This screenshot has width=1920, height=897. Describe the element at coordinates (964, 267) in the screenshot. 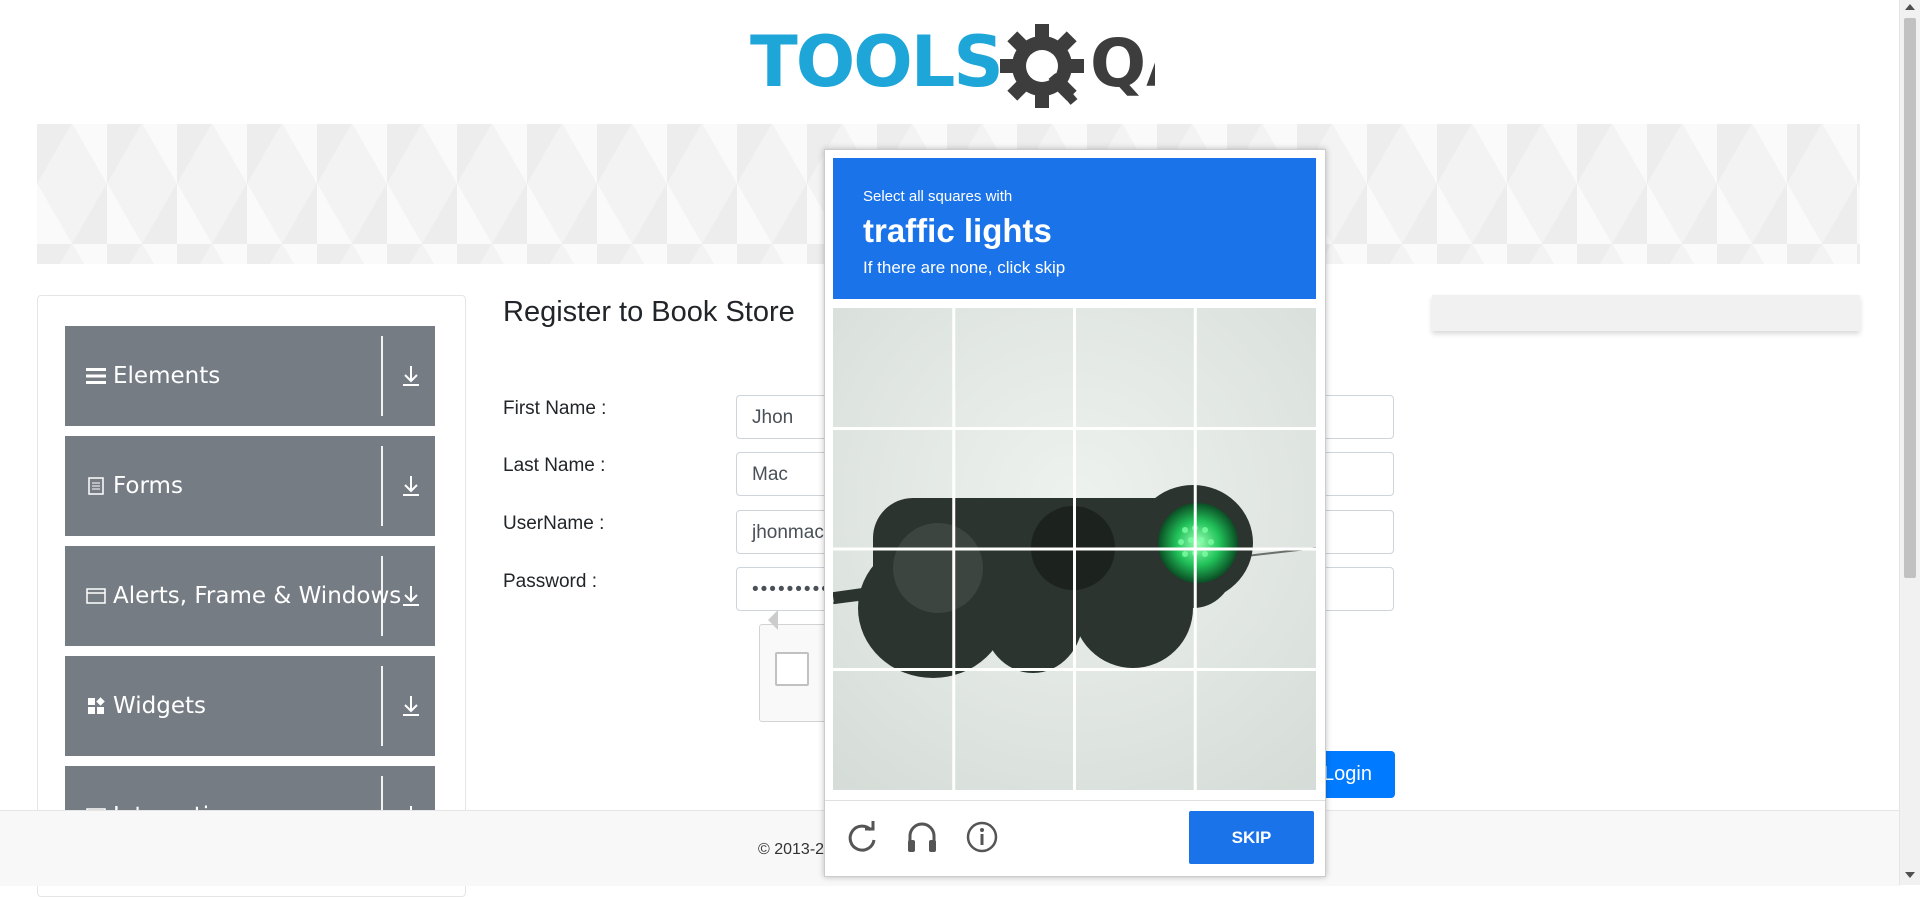

I see `challenge-hint: If there are none, click skip` at that location.